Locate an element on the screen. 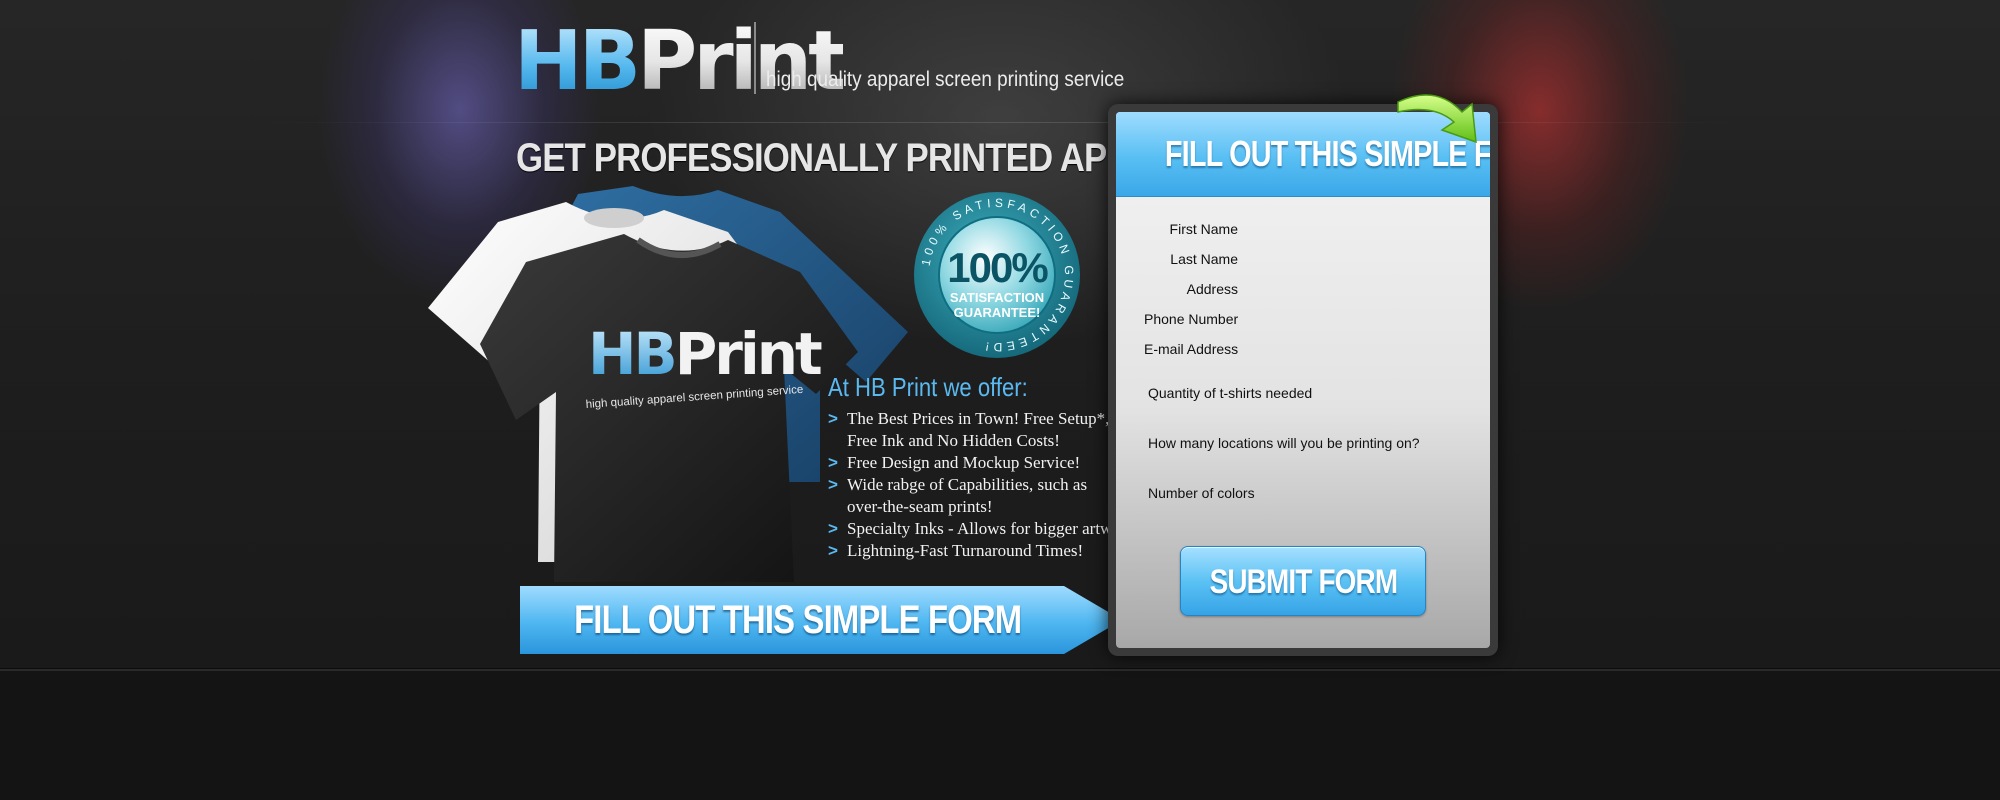 The image size is (2000, 800). fill-form-banner: FILL OUT THIS SIMPLE FORM is located at coordinates (821, 620).